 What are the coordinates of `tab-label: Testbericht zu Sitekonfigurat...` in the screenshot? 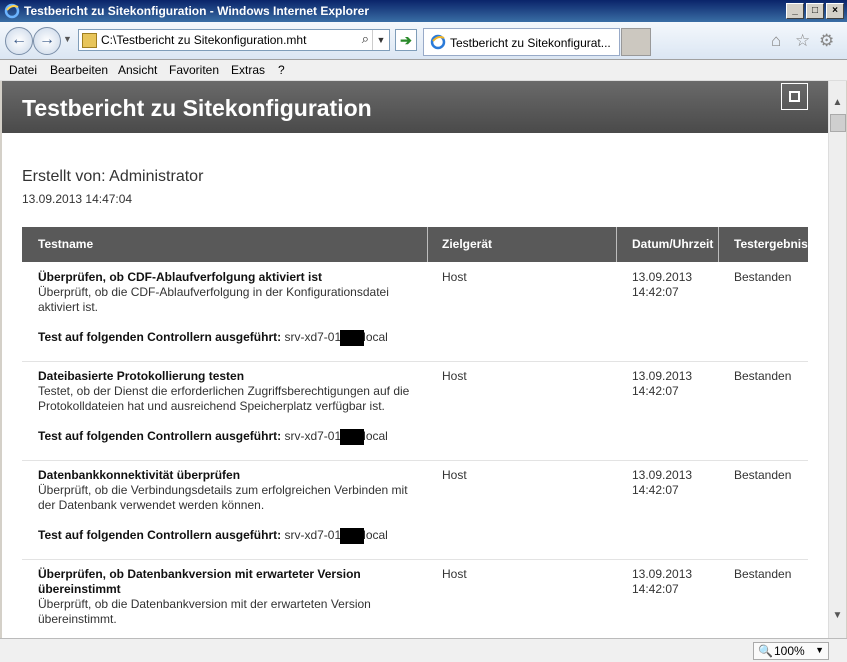 It's located at (530, 43).